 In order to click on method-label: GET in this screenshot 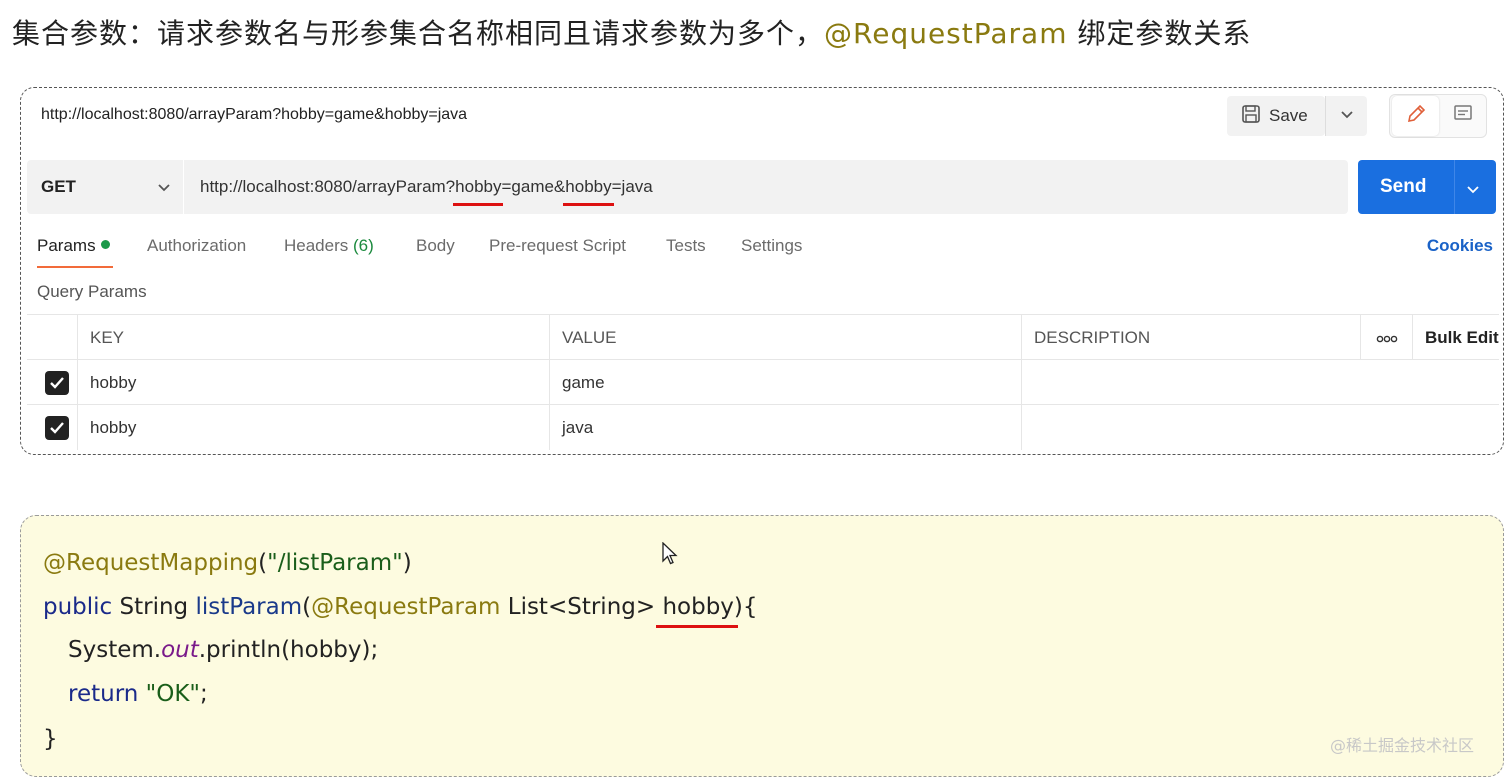, I will do `click(58, 186)`.